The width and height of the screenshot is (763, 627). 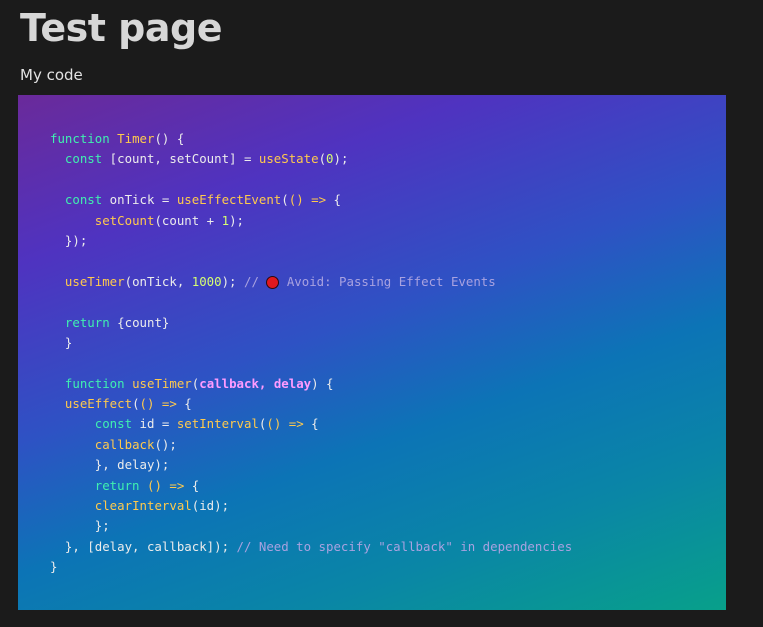 I want to click on code-token: (onTick,, so click(x=158, y=281).